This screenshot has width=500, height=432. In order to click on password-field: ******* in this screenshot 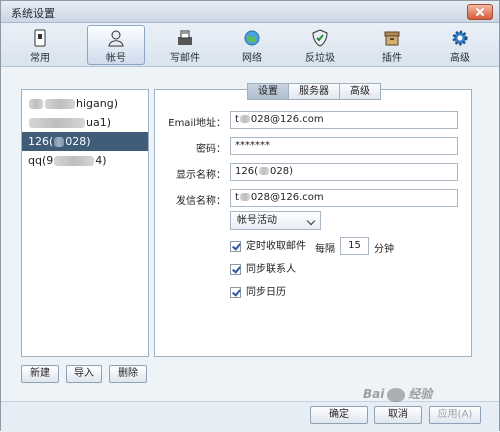, I will do `click(344, 146)`.